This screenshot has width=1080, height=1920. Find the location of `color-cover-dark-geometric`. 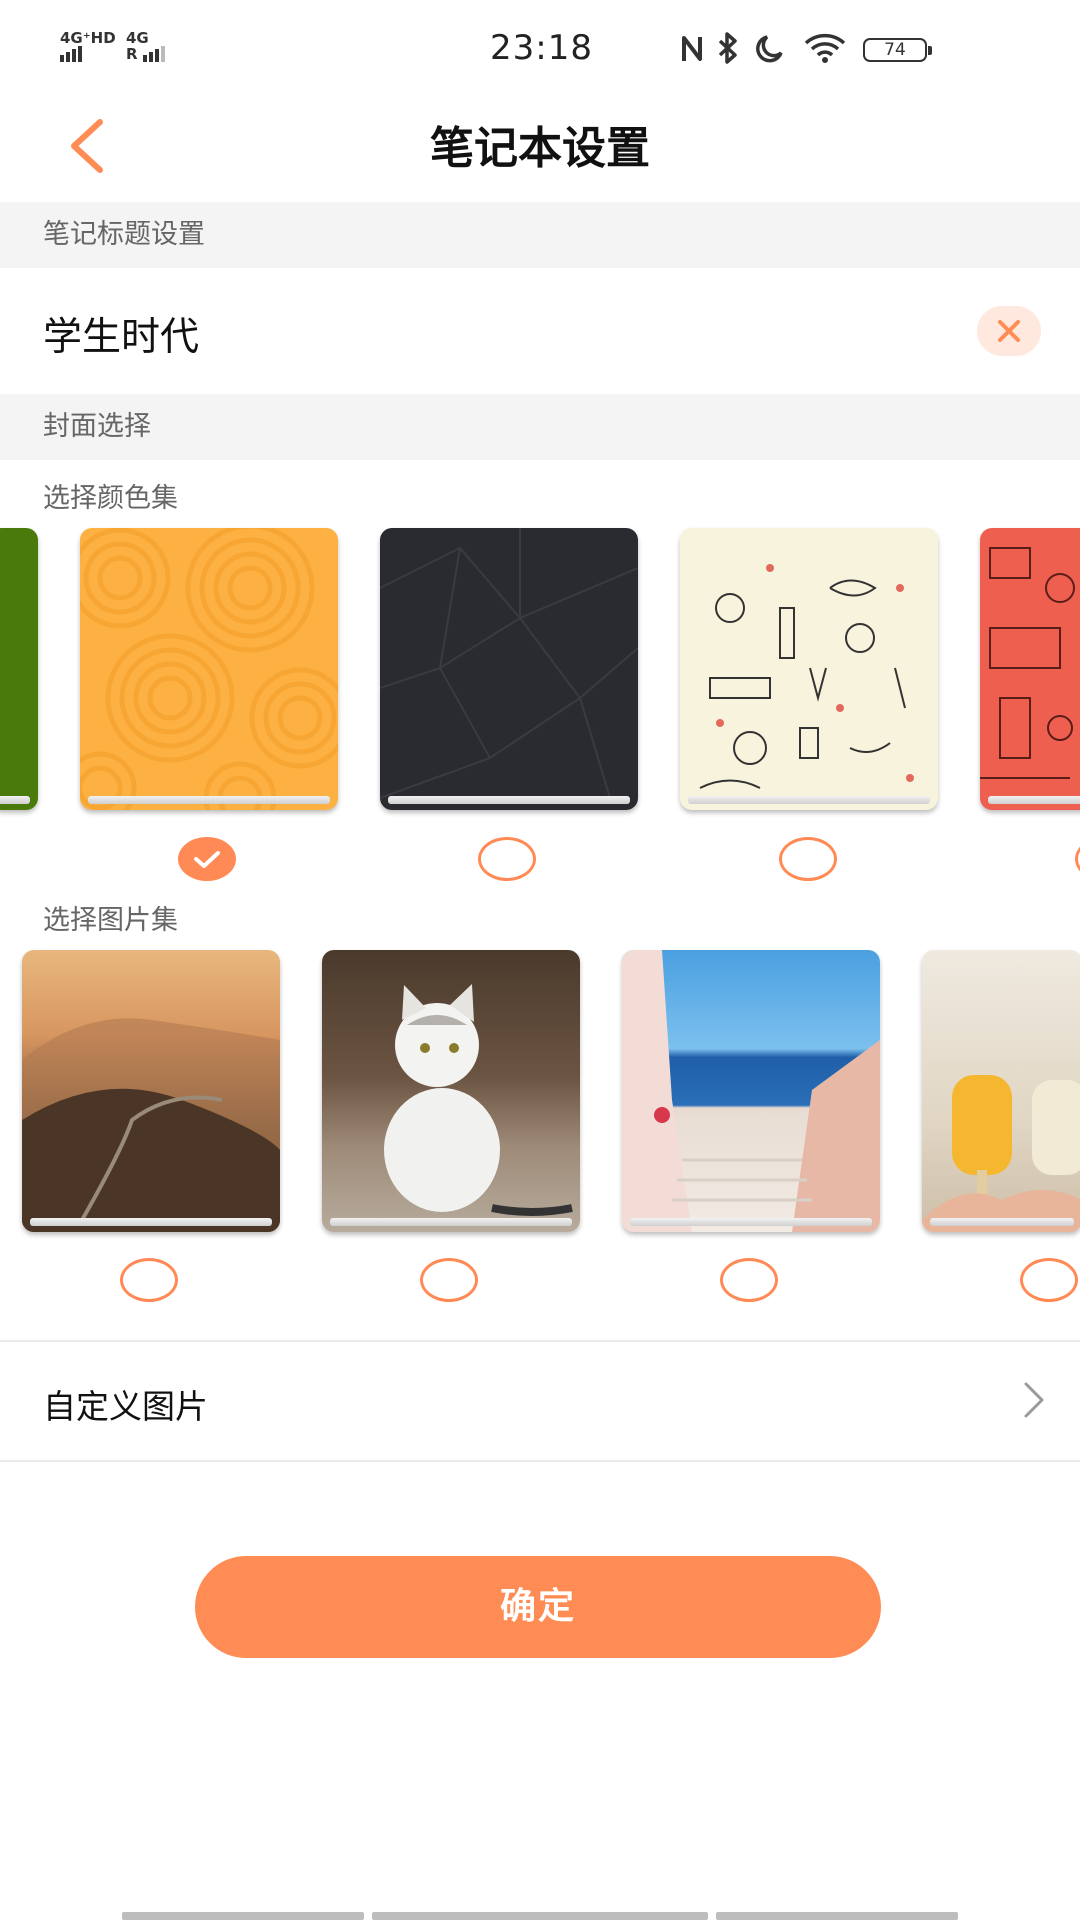

color-cover-dark-geometric is located at coordinates (509, 669).